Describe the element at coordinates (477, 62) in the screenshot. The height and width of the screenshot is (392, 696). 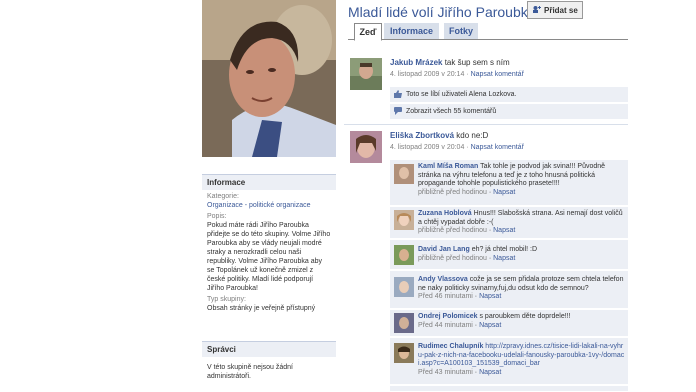
I see `post-text: tak šup sem s ním` at that location.